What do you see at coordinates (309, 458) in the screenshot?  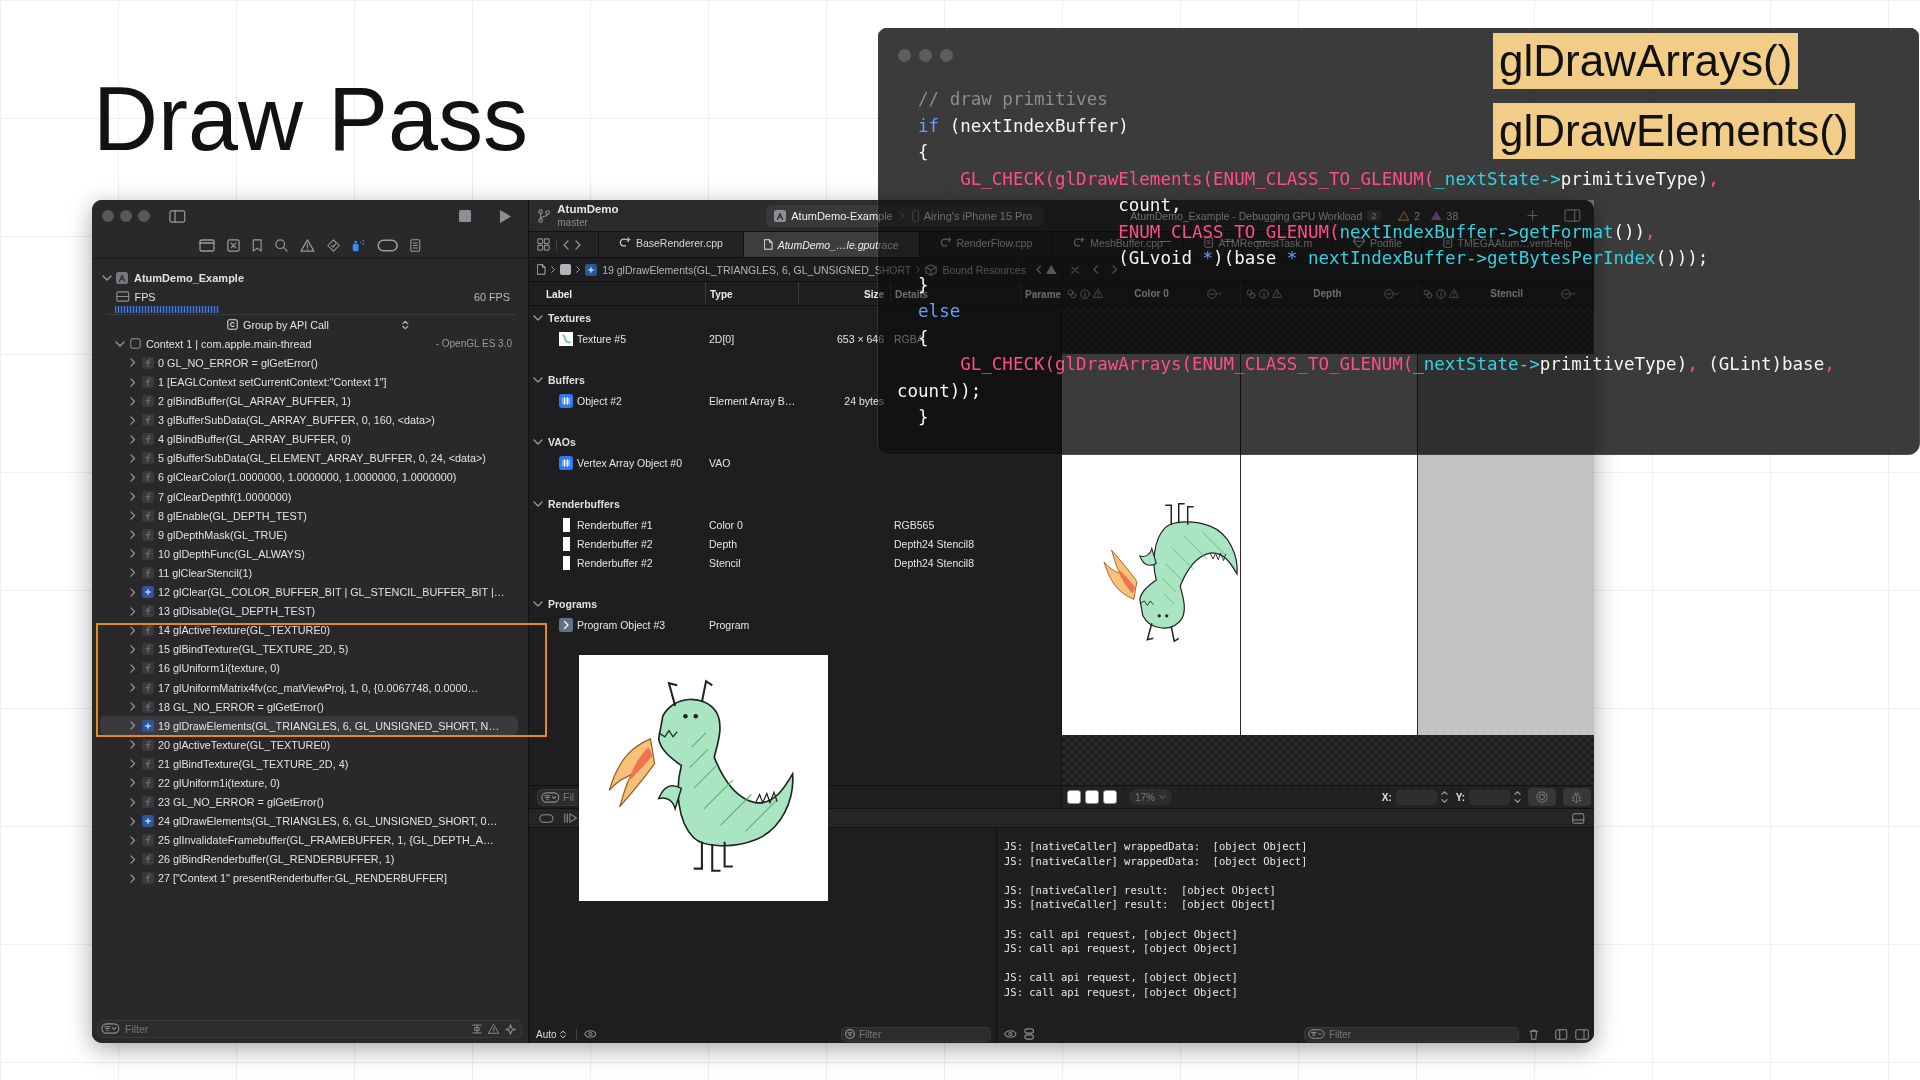 I see `call-item: 5 glBufferSubData(GL_ELEMENT_ARRAY_BUFFER, 0, 24, <data>)` at bounding box center [309, 458].